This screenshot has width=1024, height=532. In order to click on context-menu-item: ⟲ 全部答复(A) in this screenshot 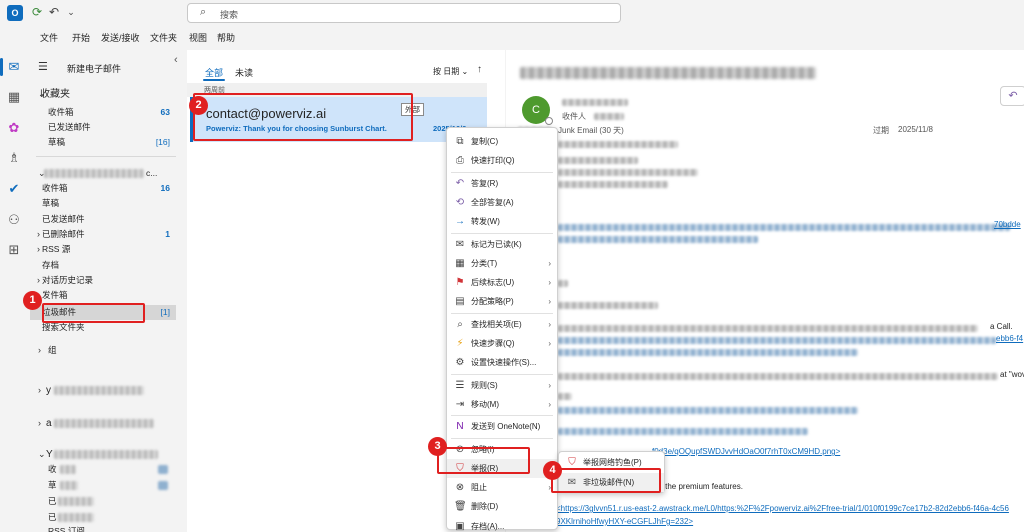, I will do `click(502, 202)`.